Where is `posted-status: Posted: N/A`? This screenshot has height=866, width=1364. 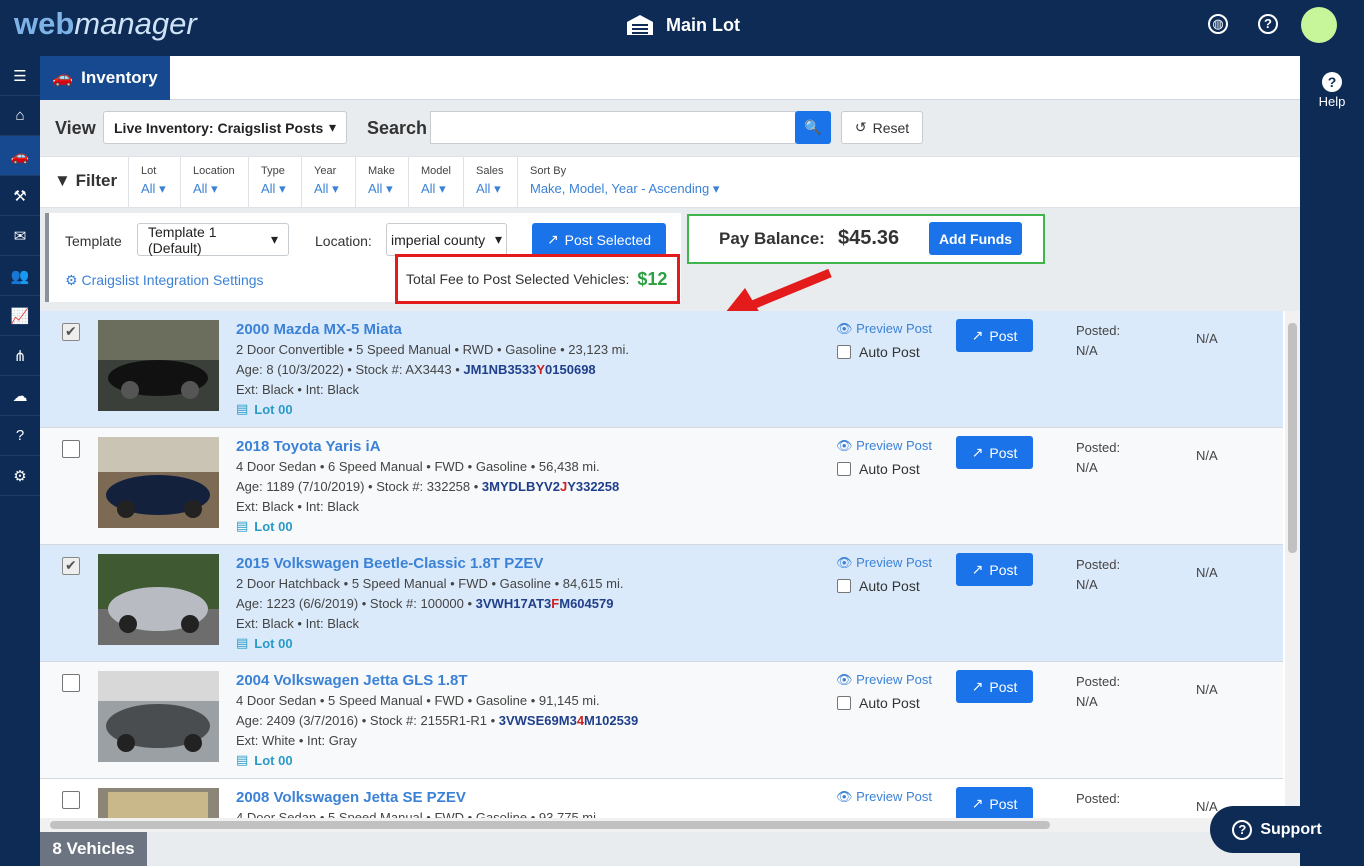 posted-status: Posted: N/A is located at coordinates (1098, 340).